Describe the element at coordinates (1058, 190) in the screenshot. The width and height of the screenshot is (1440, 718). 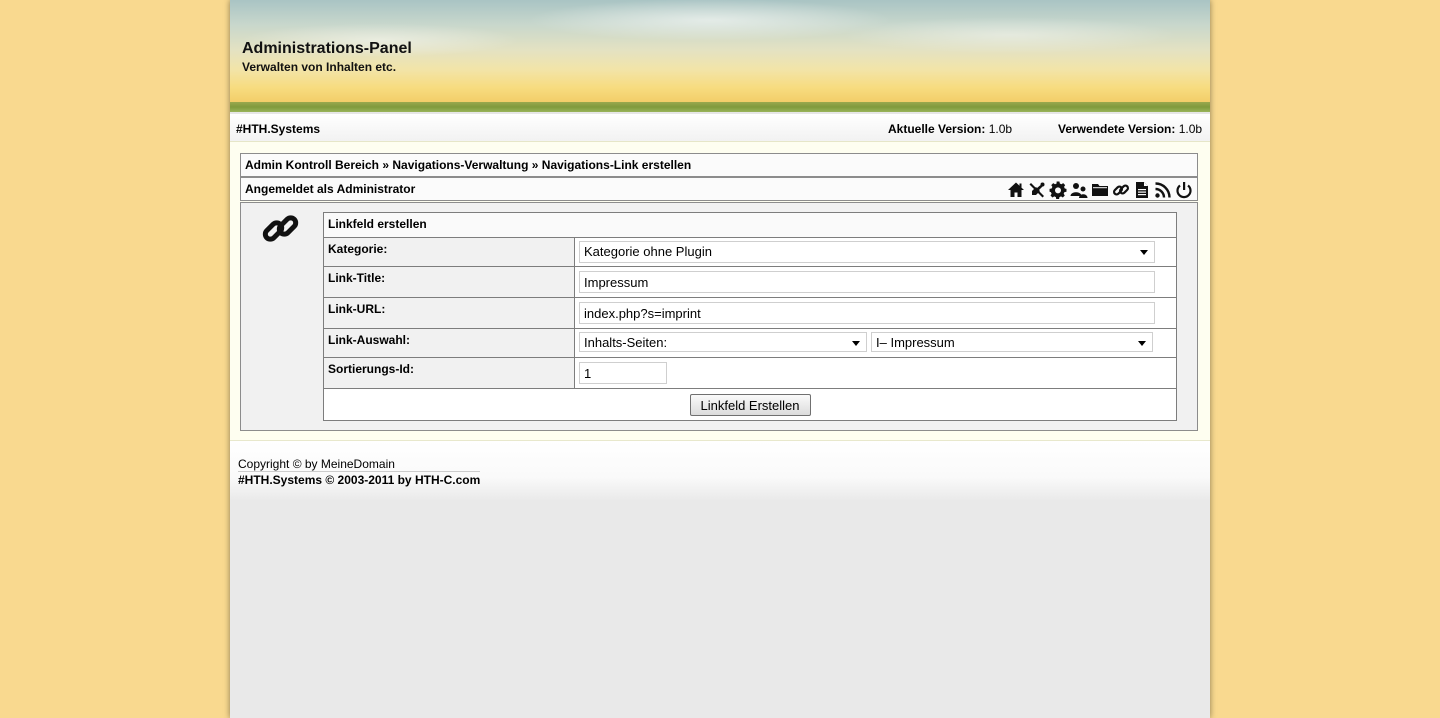
I see `gear-icon` at that location.